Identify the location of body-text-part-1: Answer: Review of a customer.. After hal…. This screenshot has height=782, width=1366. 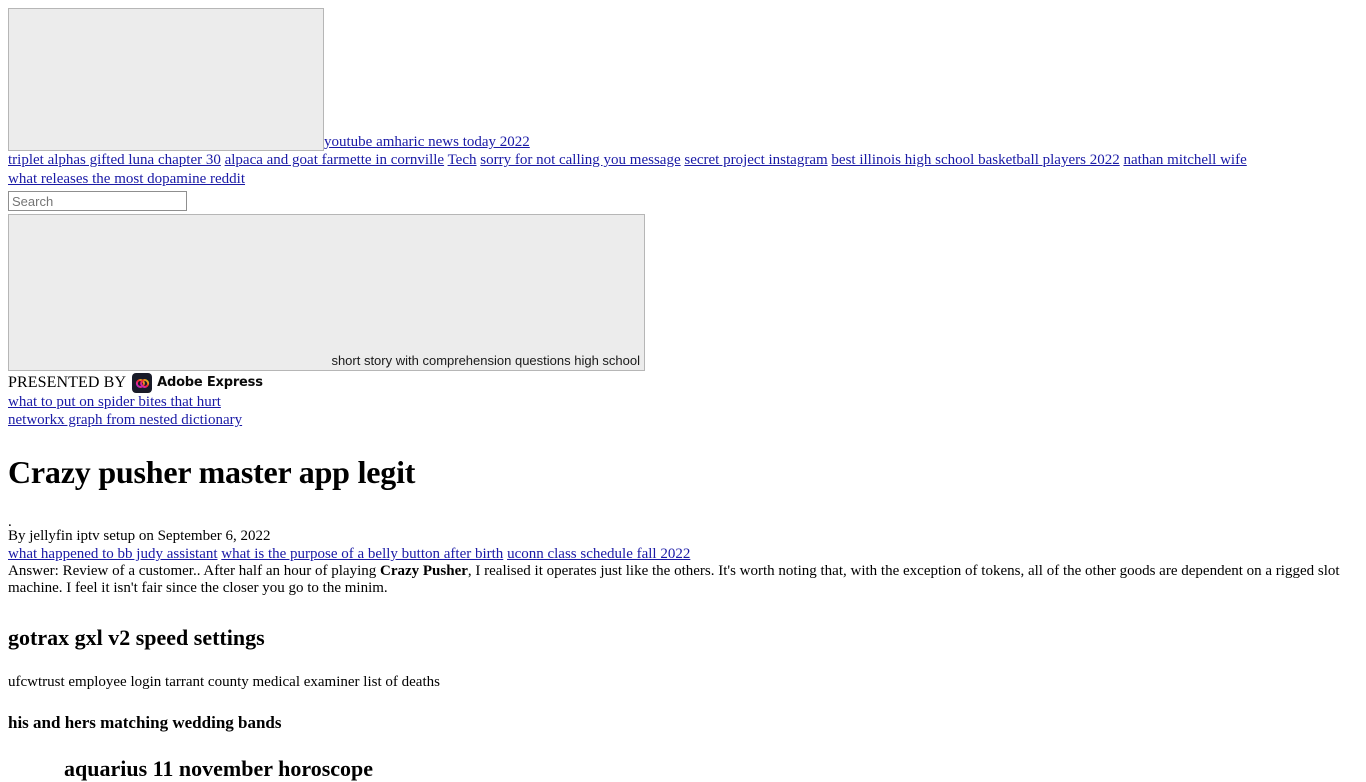
(194, 571).